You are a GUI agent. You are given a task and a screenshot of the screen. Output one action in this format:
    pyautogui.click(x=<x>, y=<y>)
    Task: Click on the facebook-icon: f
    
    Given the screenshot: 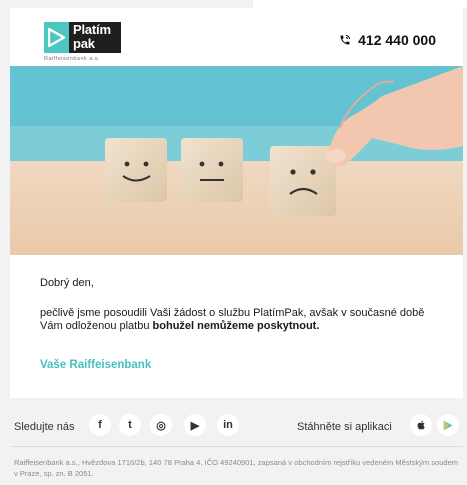 What is the action you would take?
    pyautogui.click(x=100, y=425)
    